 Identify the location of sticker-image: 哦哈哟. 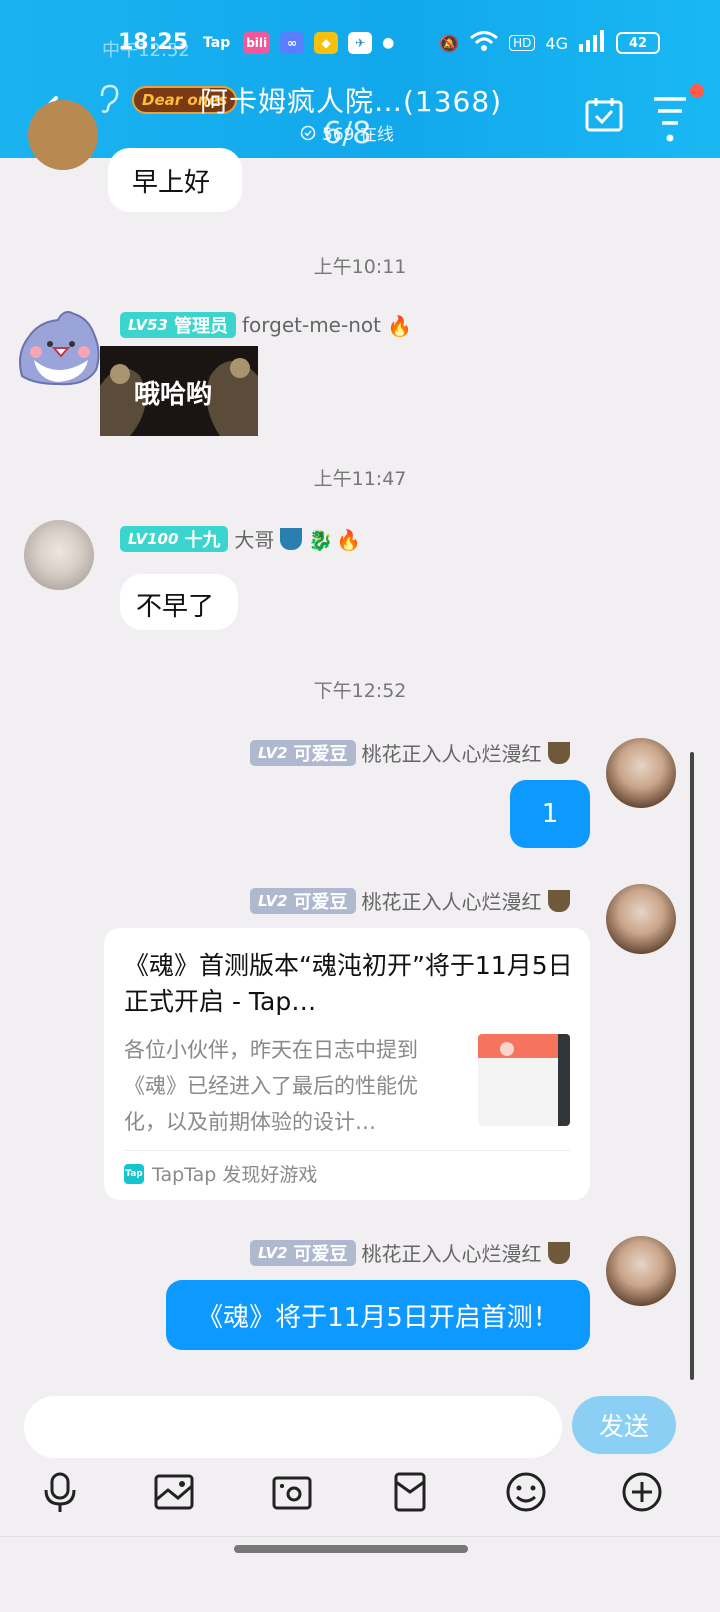
(179, 391).